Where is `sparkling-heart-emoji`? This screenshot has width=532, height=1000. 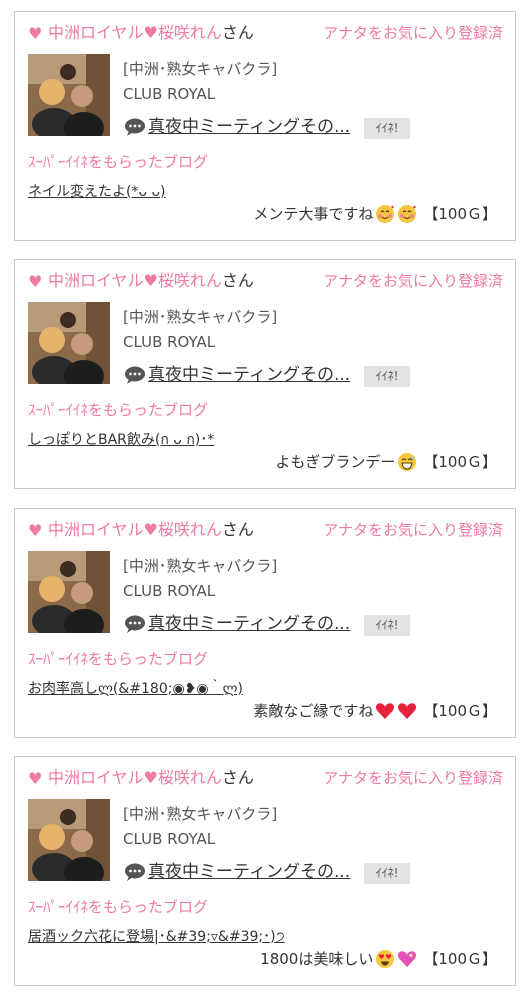
sparkling-heart-emoji is located at coordinates (407, 959).